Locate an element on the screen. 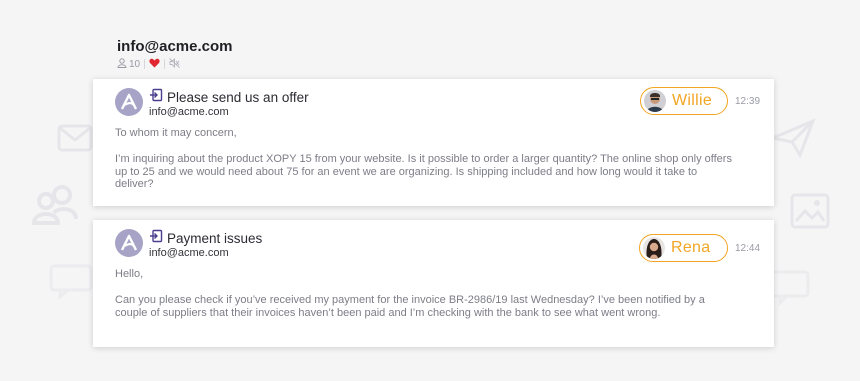 The image size is (860, 381). background-send-icon is located at coordinates (793, 138).